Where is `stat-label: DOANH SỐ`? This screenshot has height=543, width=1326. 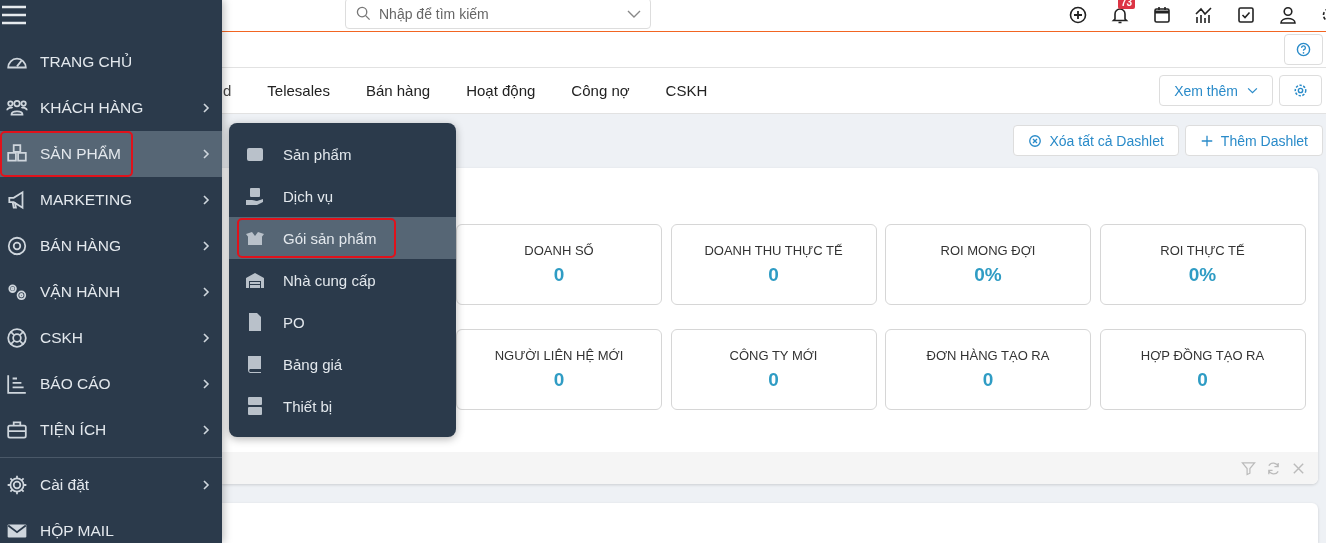 stat-label: DOANH SỐ is located at coordinates (559, 250).